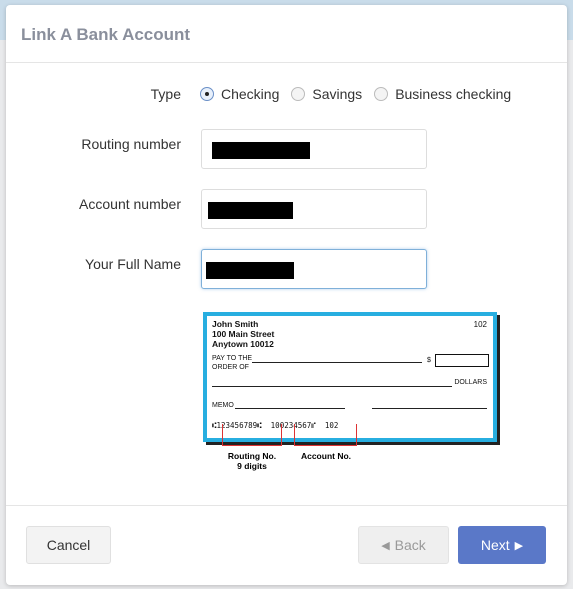 This screenshot has width=573, height=589. I want to click on back-button: ◀ Back, so click(403, 545).